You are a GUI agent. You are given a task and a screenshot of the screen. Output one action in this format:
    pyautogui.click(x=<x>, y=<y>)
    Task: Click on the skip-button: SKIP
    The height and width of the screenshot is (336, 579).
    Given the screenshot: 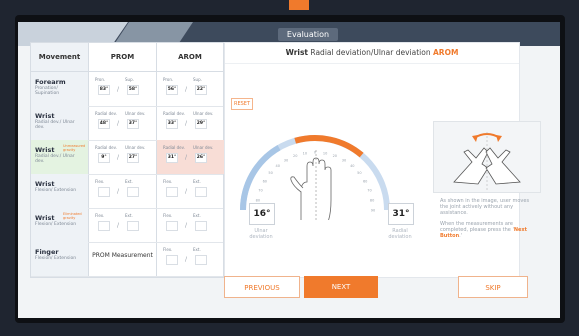 What is the action you would take?
    pyautogui.click(x=493, y=287)
    